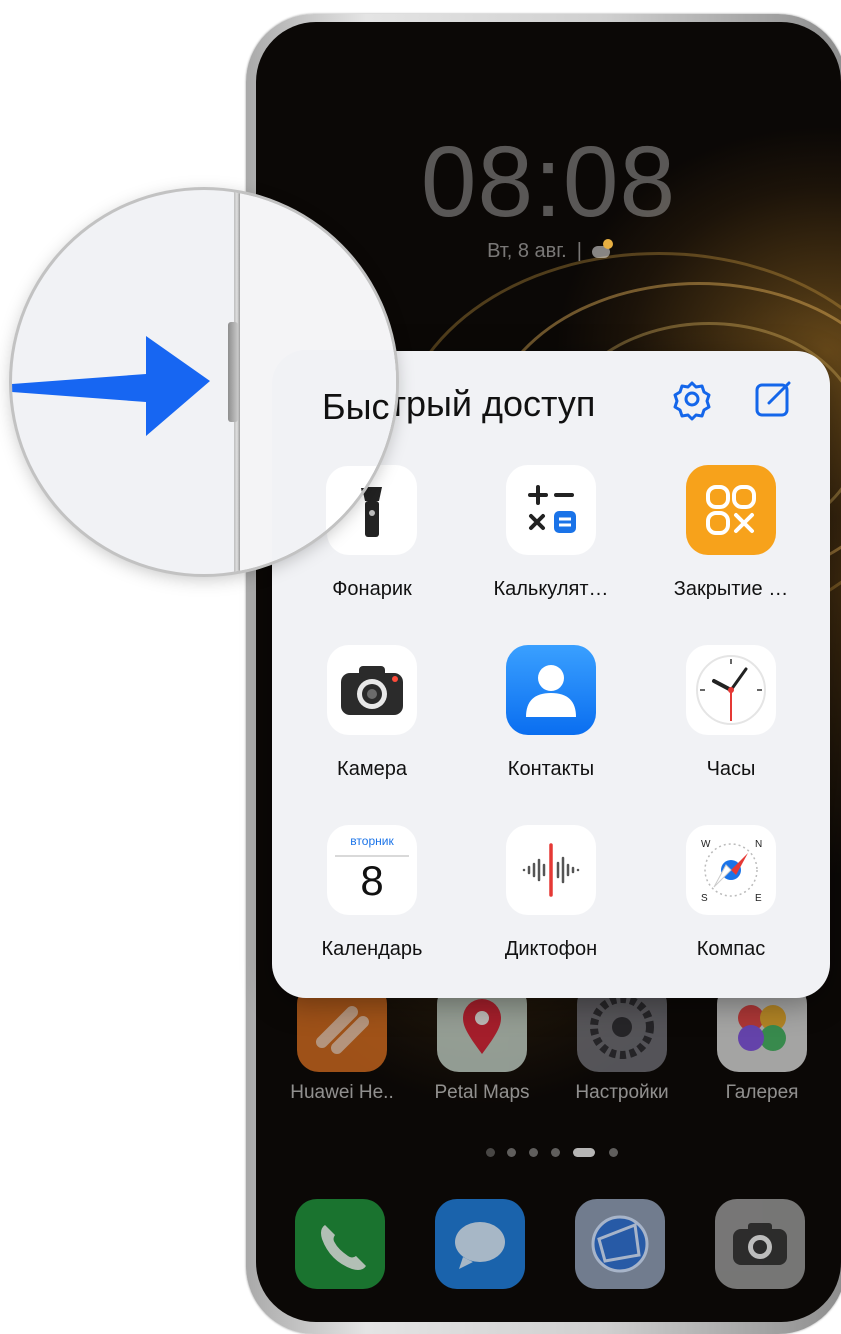  Describe the element at coordinates (490, 1152) in the screenshot. I see `page-dot-search` at that location.